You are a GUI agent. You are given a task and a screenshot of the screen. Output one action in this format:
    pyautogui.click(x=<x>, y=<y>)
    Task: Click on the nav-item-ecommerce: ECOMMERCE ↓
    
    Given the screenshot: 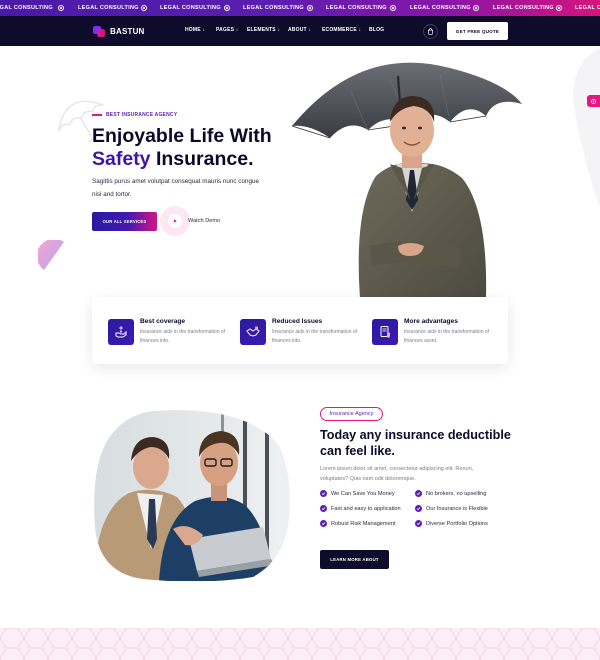 What is the action you would take?
    pyautogui.click(x=341, y=30)
    